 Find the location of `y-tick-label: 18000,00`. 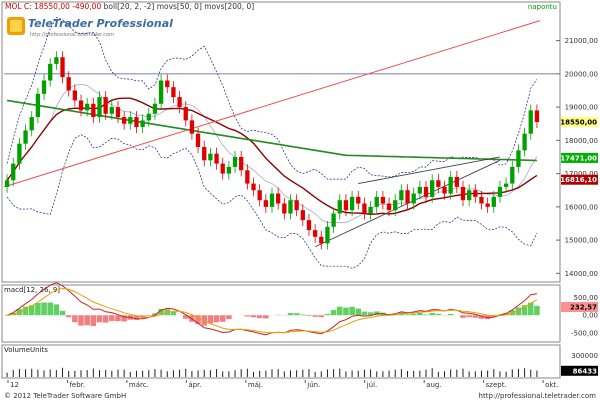

y-tick-label: 18000,00 is located at coordinates (581, 141).